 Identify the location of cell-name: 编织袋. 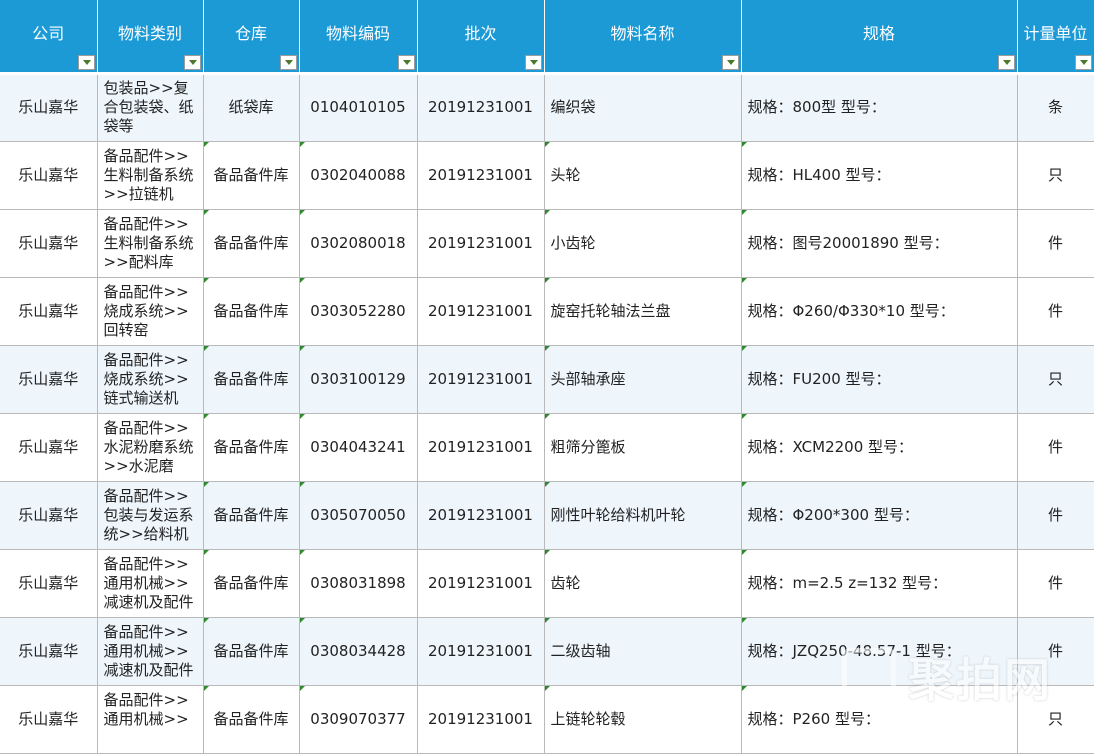
(643, 107).